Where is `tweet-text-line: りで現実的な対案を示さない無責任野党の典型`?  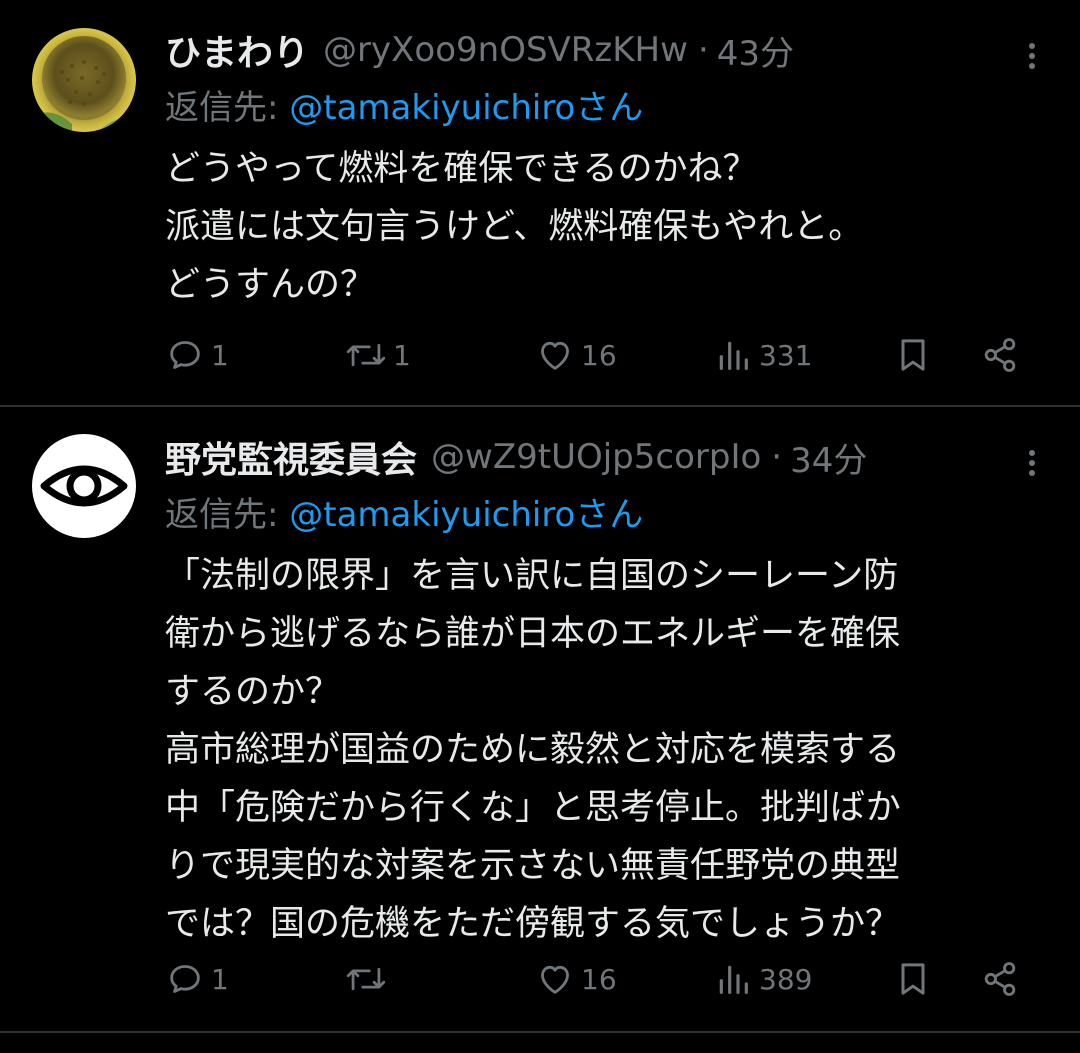 tweet-text-line: りで現実的な対案を示さない無責任野党の典型 is located at coordinates (533, 866).